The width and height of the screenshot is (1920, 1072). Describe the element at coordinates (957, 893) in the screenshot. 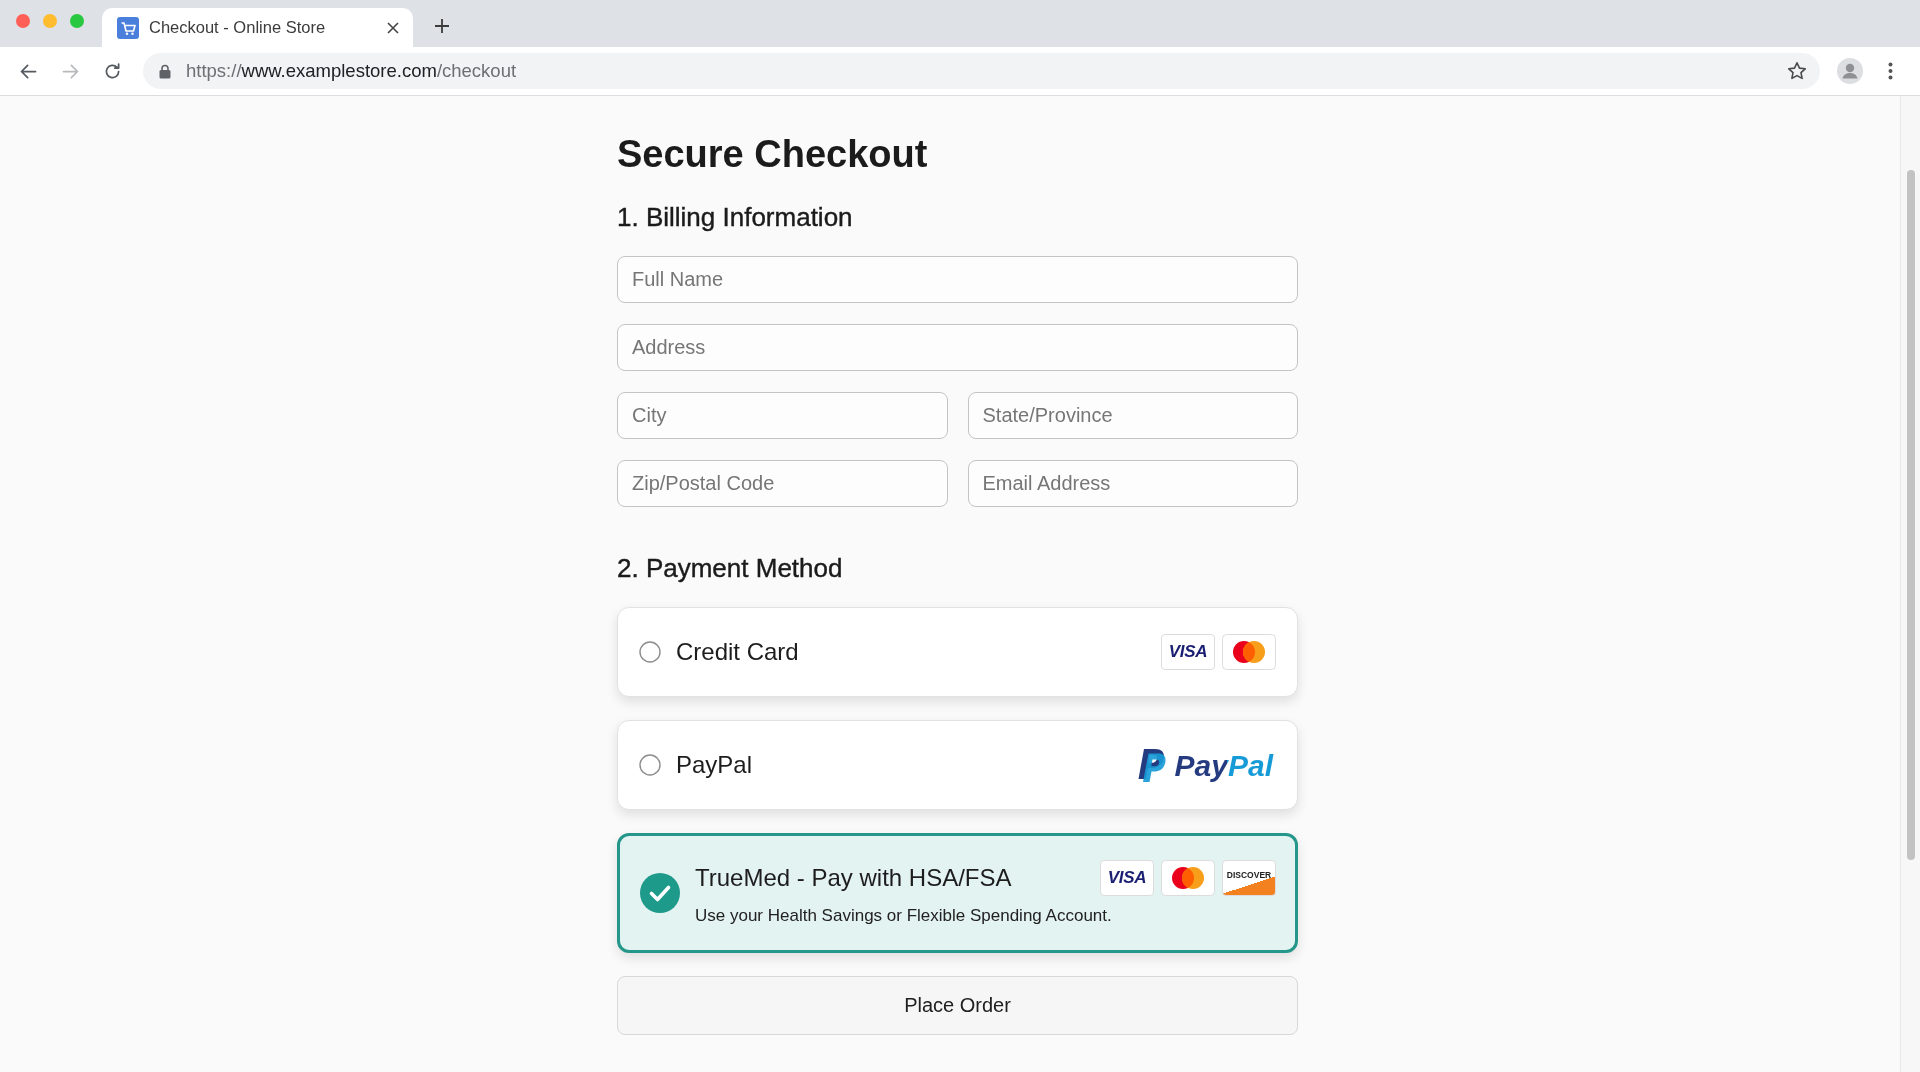

I see `payment-option-card: TrueMed - Pay with HSA/FSA VISA DISCOVER Use your Health Savings or Flexible Spending Account.` at that location.